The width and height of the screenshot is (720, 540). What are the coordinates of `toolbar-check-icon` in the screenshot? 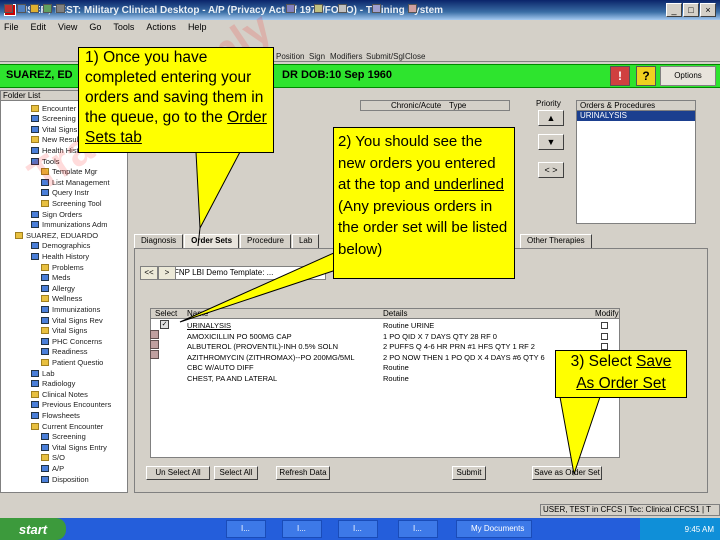 It's located at (8, 8).